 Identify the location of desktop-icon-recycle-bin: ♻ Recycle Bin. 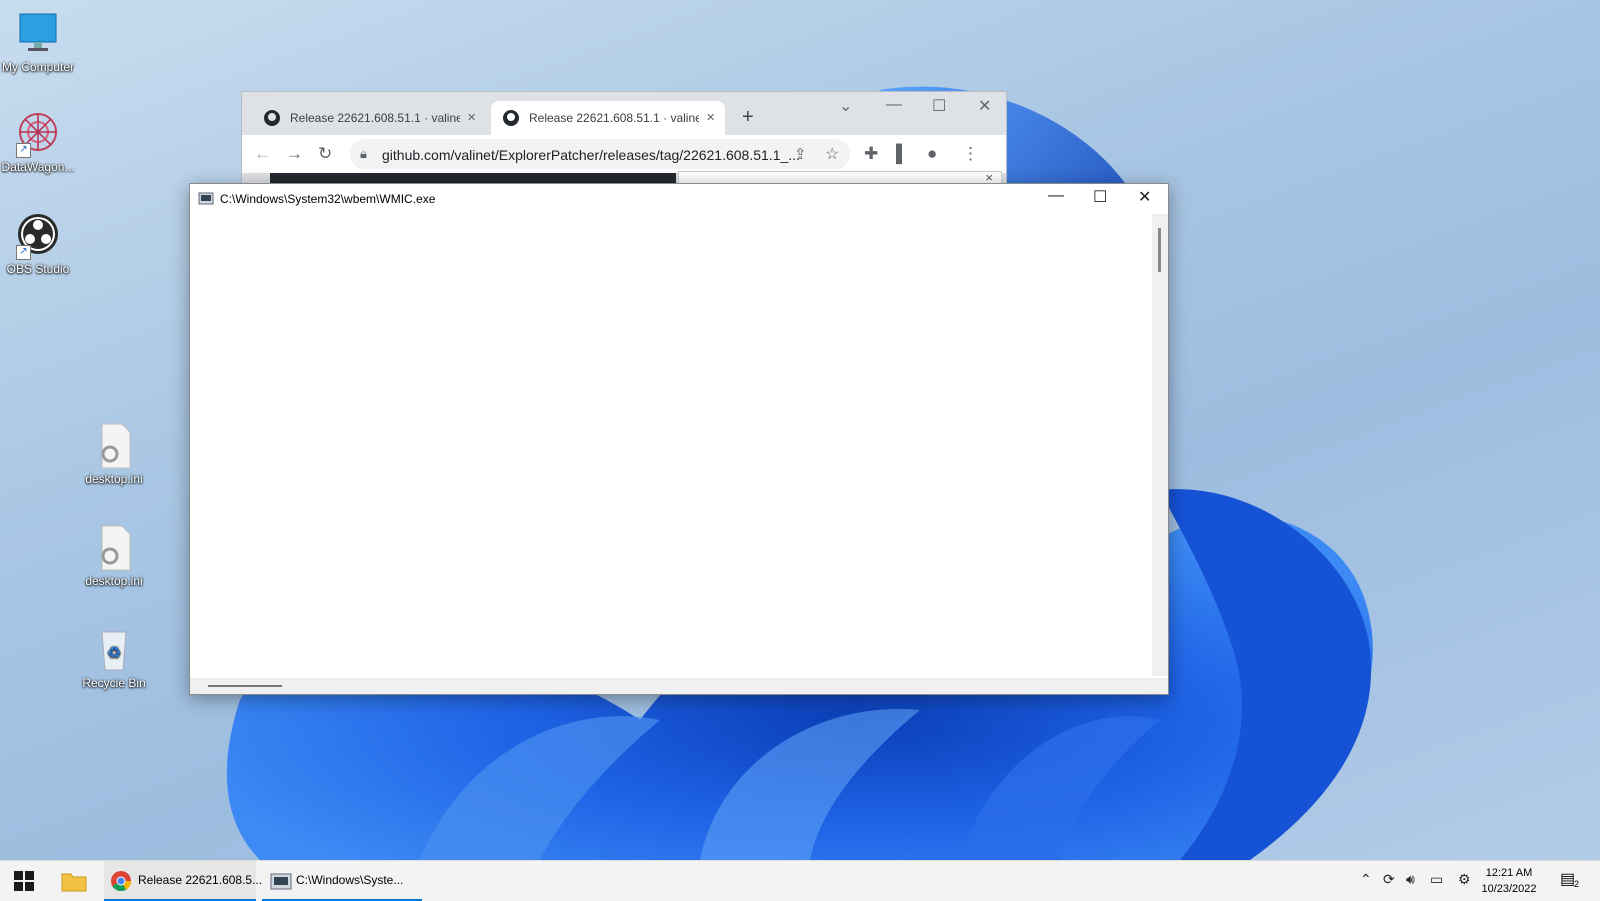
(114, 658).